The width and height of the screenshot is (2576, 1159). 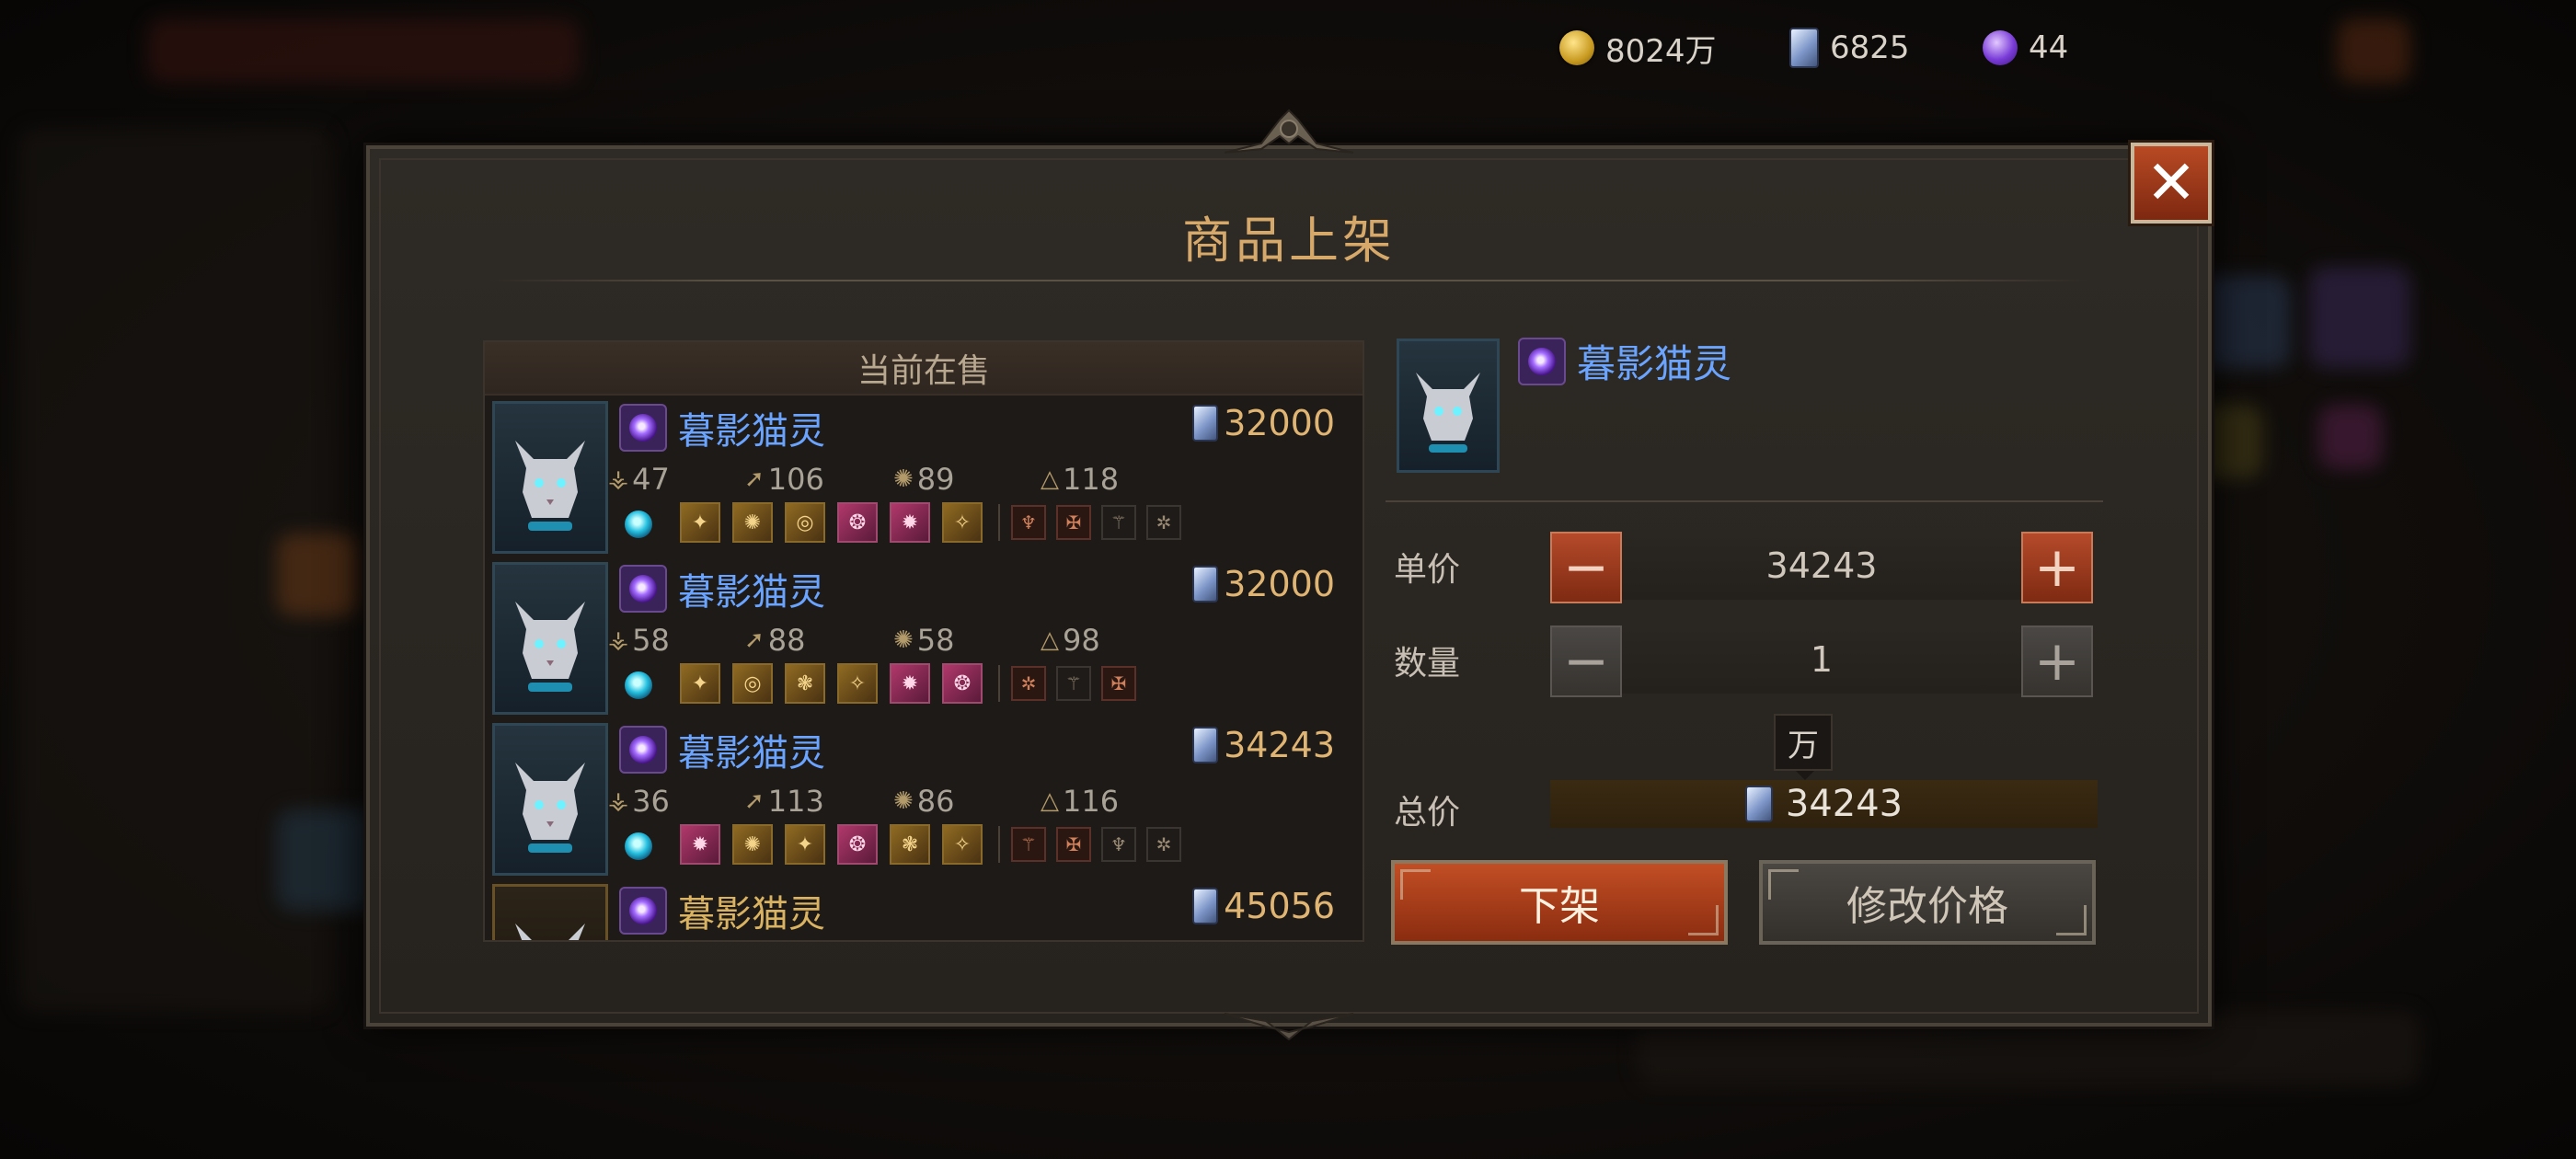 I want to click on stat-attack: ➚ 88, so click(x=775, y=640).